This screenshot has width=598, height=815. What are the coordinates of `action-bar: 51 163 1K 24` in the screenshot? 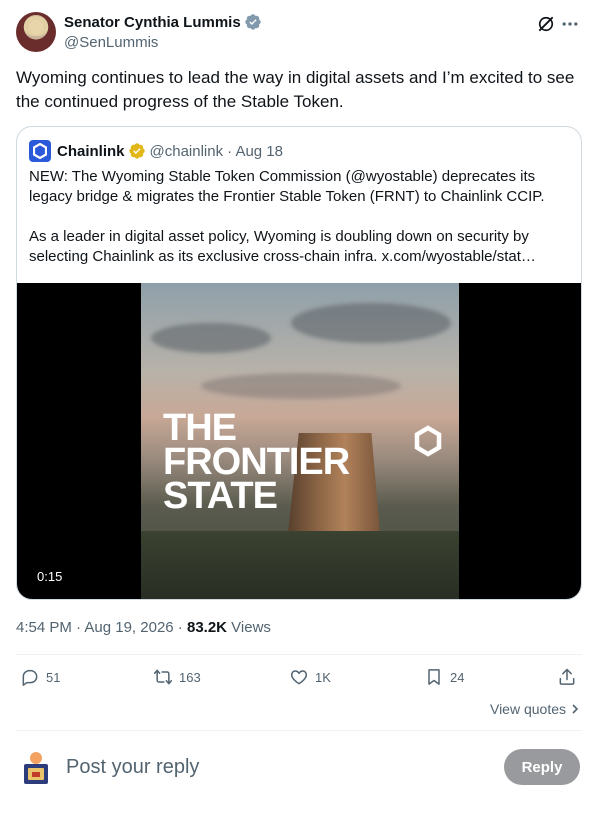 It's located at (299, 679).